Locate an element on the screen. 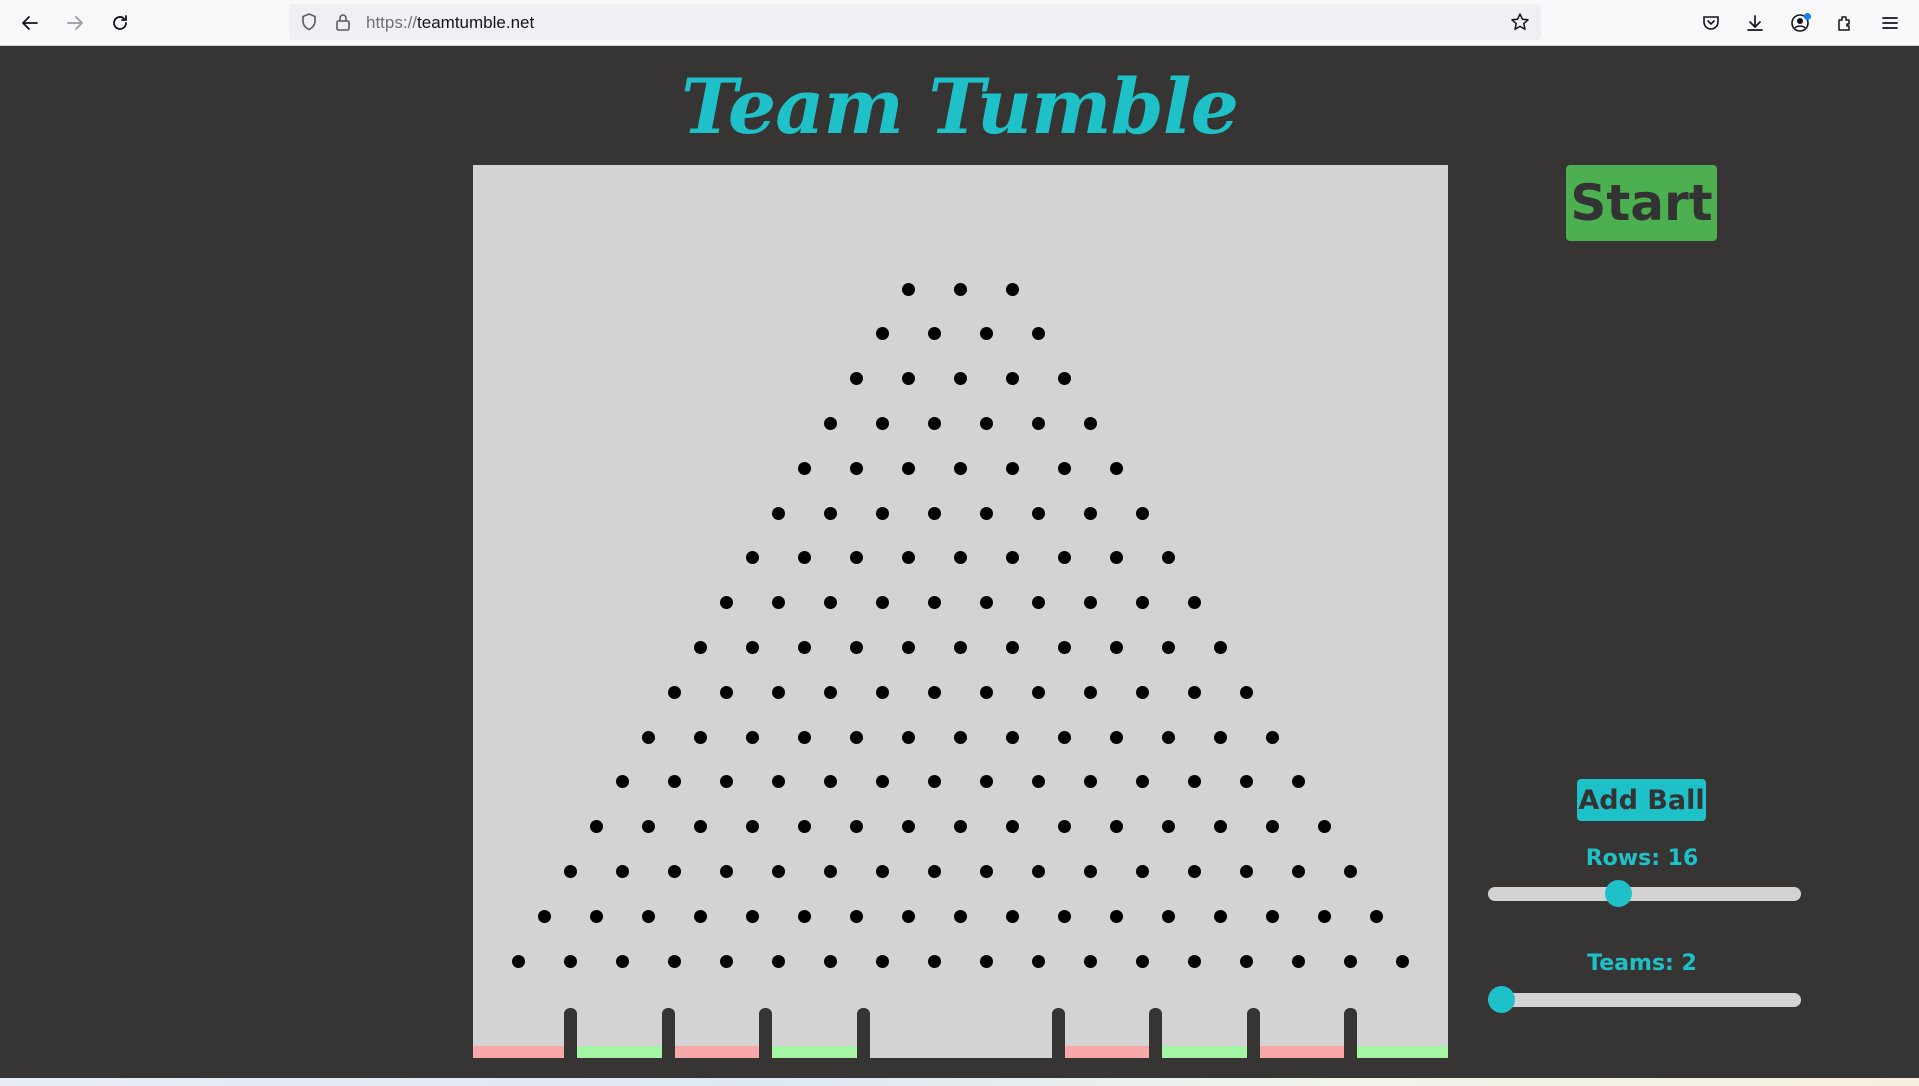  start-button: Start is located at coordinates (1641, 203).